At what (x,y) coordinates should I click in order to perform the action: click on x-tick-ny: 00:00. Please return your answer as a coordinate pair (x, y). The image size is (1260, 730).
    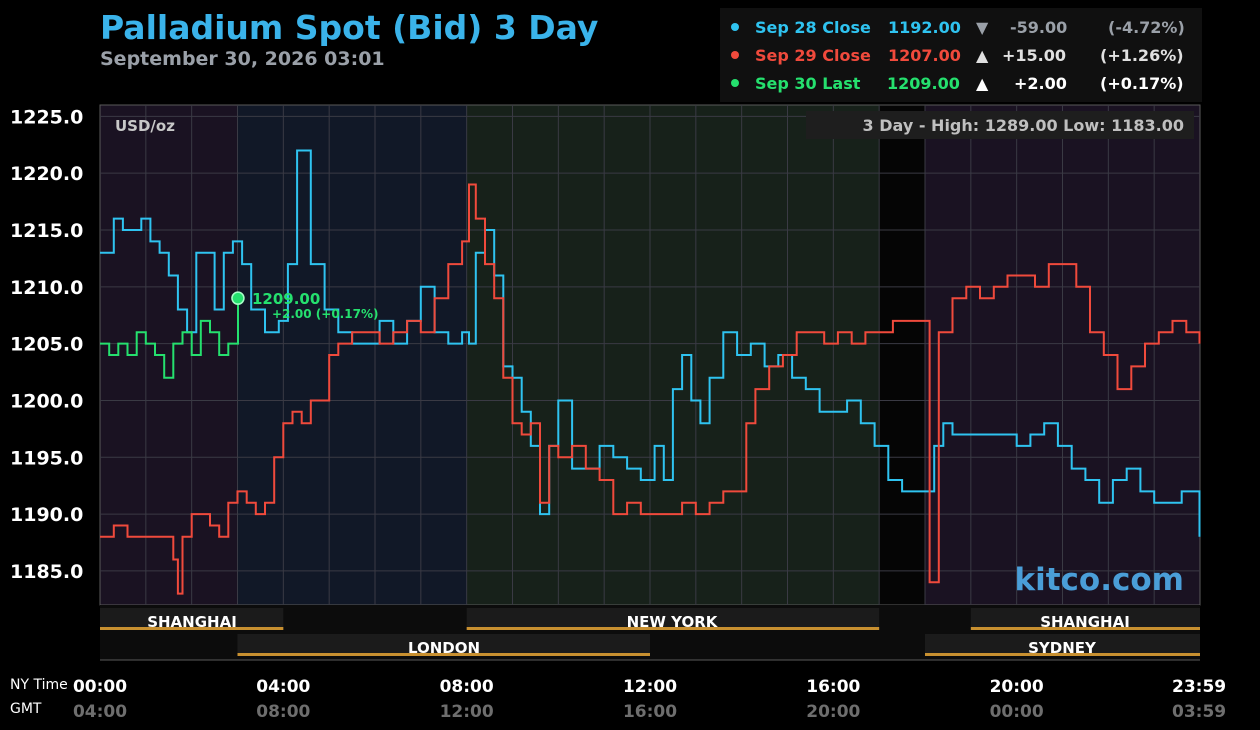
    Looking at the image, I should click on (100, 687).